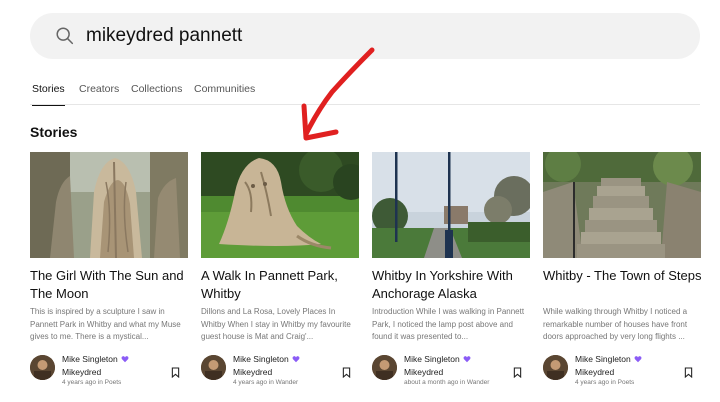  What do you see at coordinates (447, 382) in the screenshot?
I see `story-meta: about a month ago in Wander` at bounding box center [447, 382].